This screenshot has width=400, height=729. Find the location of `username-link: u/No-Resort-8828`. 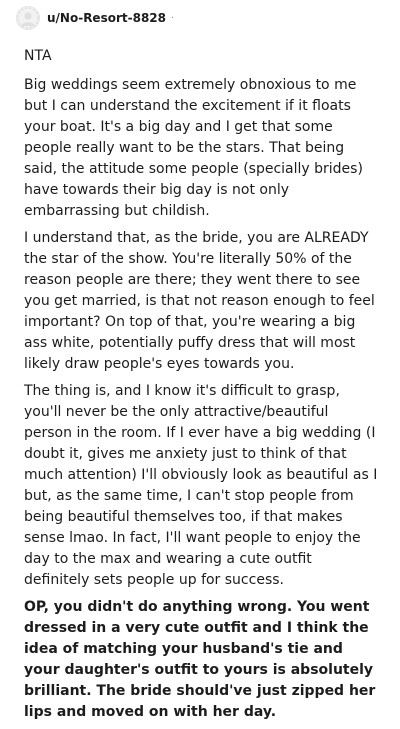

username-link: u/No-Resort-8828 is located at coordinates (106, 18).